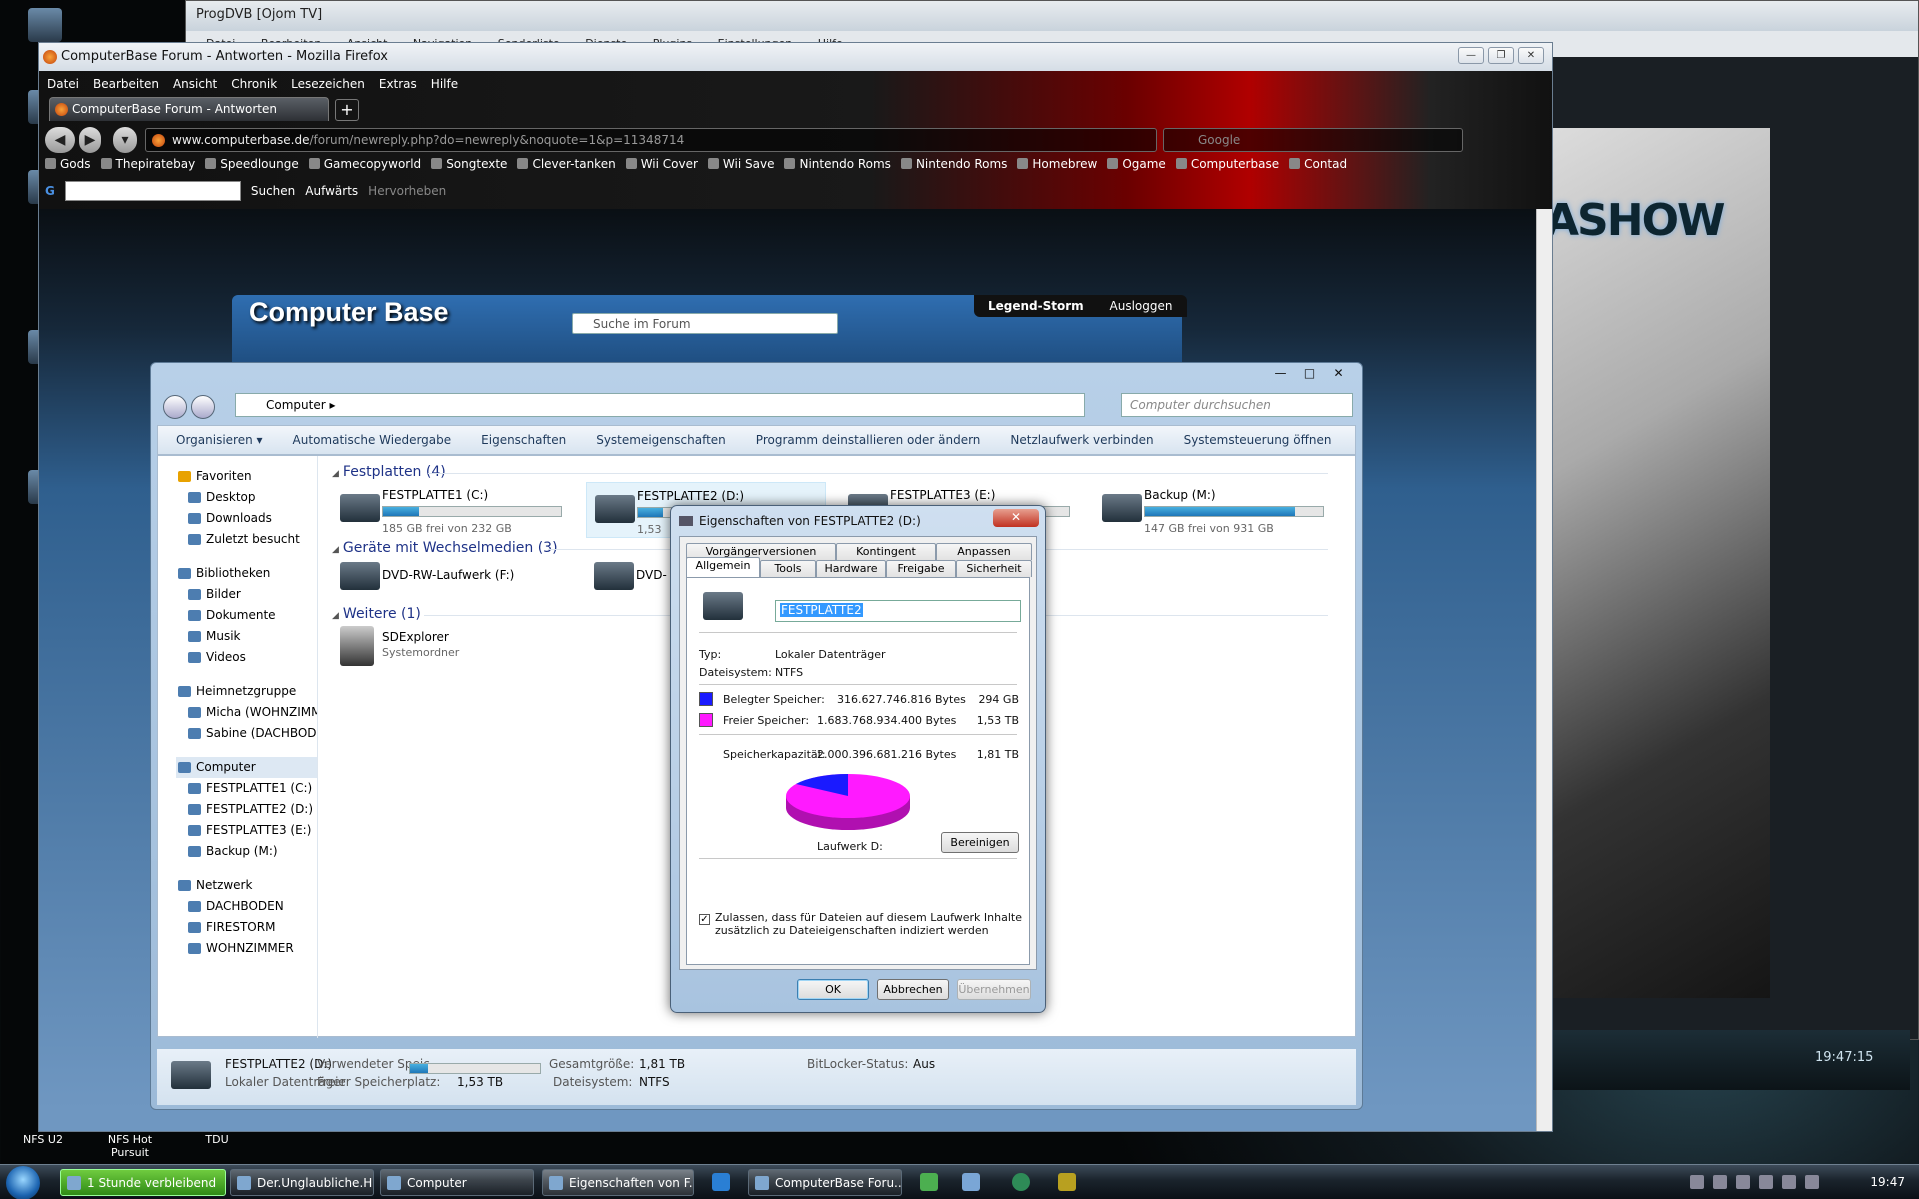 This screenshot has height=1199, width=1919. Describe the element at coordinates (246, 539) in the screenshot. I see `nav-item: Zuletzt besucht` at that location.